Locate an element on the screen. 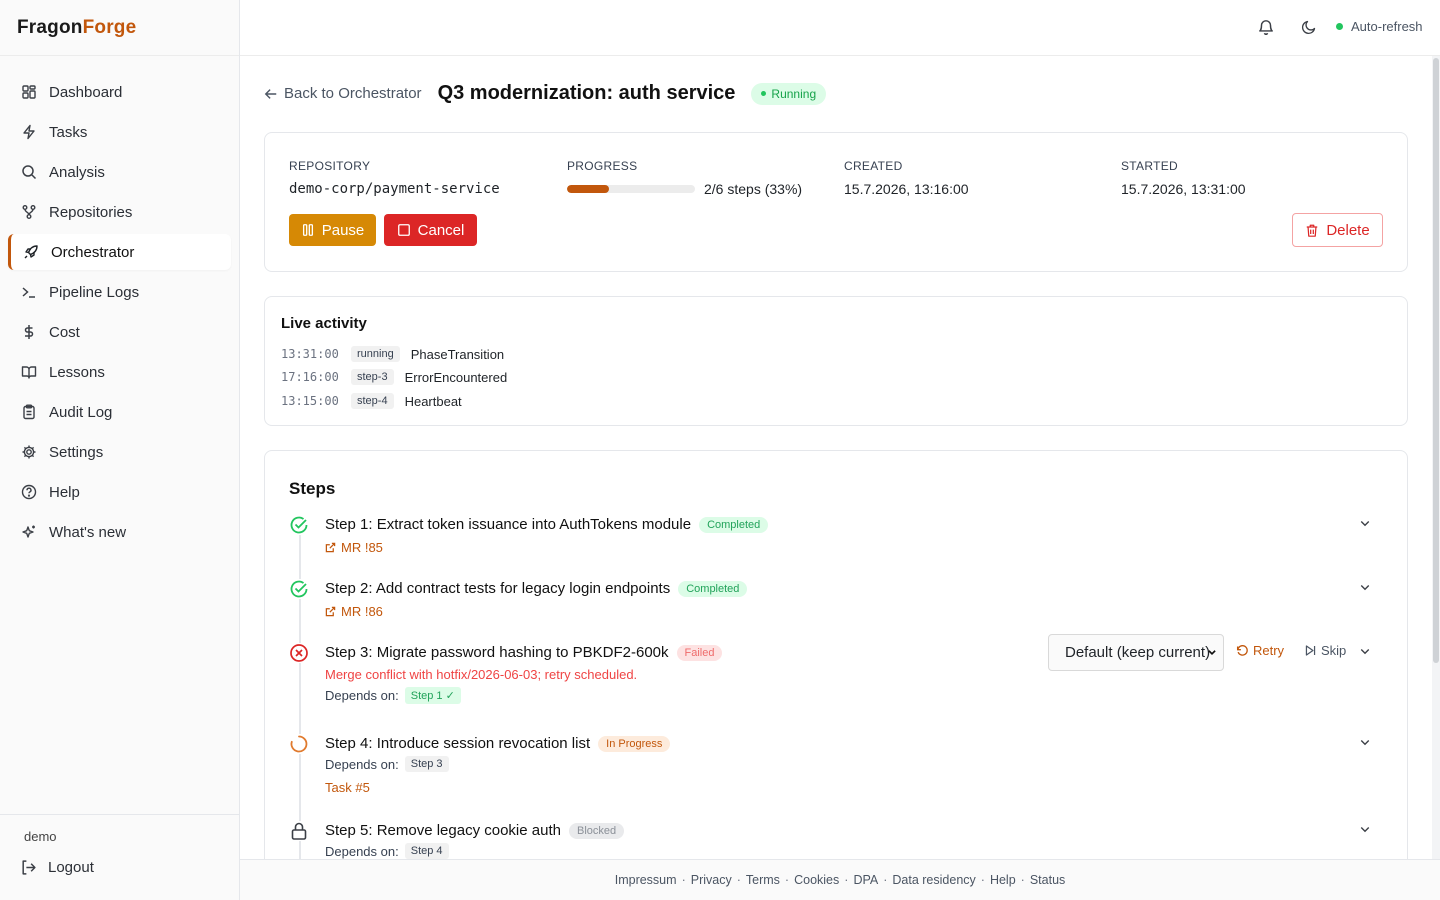 The height and width of the screenshot is (900, 1440). sidebar-item-audit-log: Audit Log is located at coordinates (119, 412).